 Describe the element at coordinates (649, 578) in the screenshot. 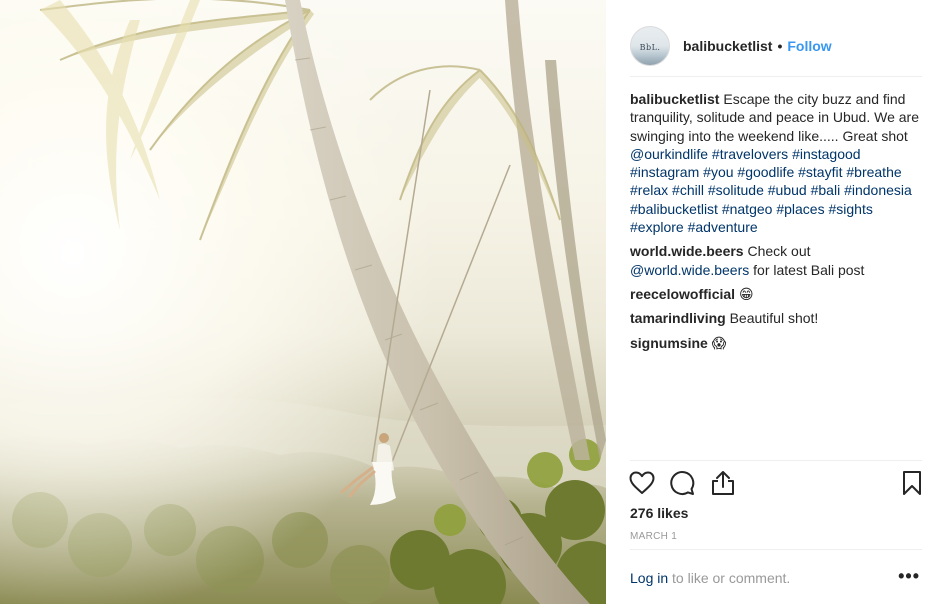

I see `login-link: Log in` at that location.